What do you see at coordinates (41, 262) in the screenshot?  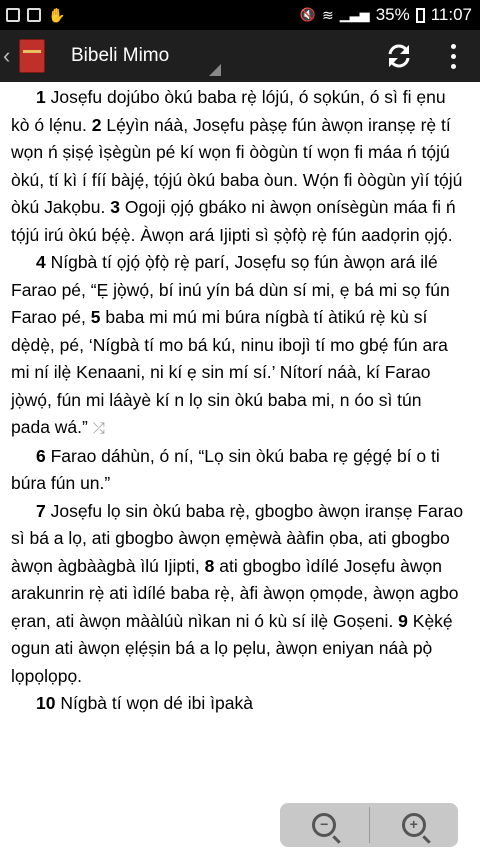 I see `verse-number: 4` at bounding box center [41, 262].